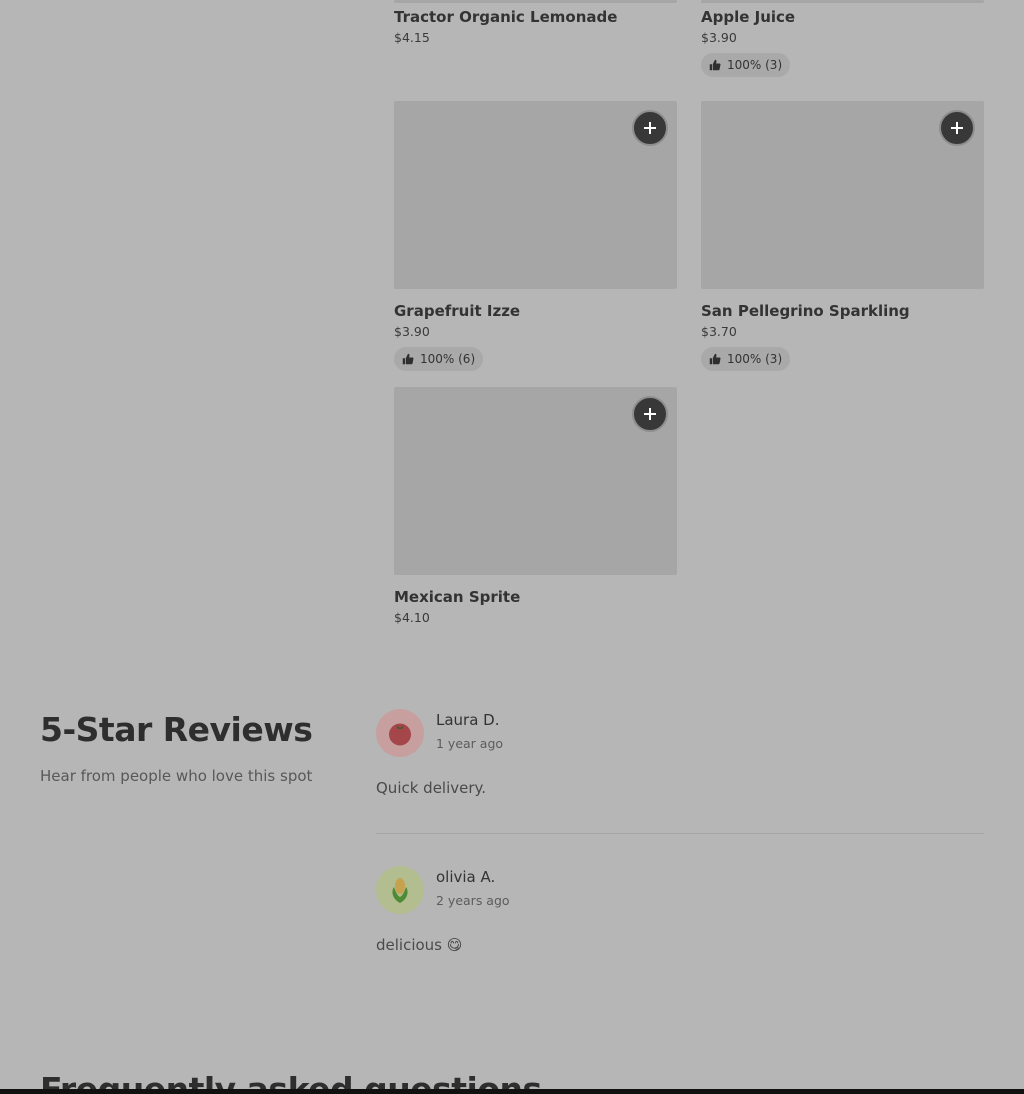 The height and width of the screenshot is (1094, 1024). Describe the element at coordinates (842, 38) in the screenshot. I see `product-card: Apple Juice $3.90 100% (3)` at that location.